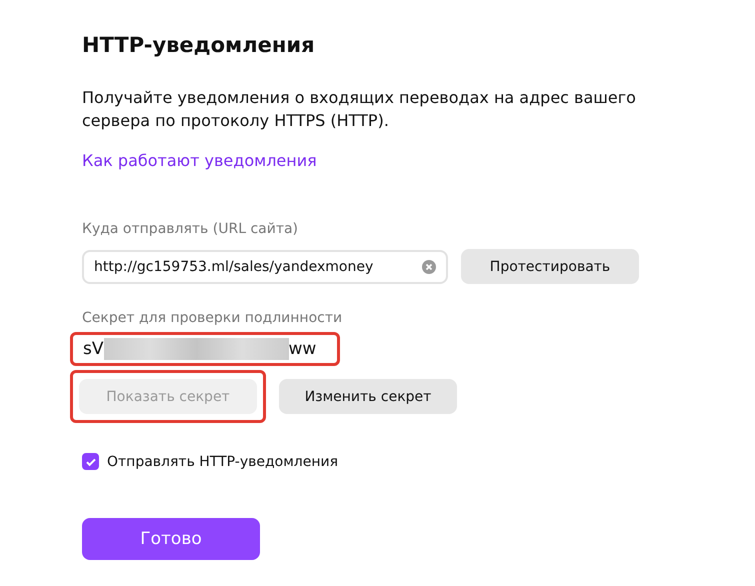  Describe the element at coordinates (93, 349) in the screenshot. I see `secret-start: sV` at that location.